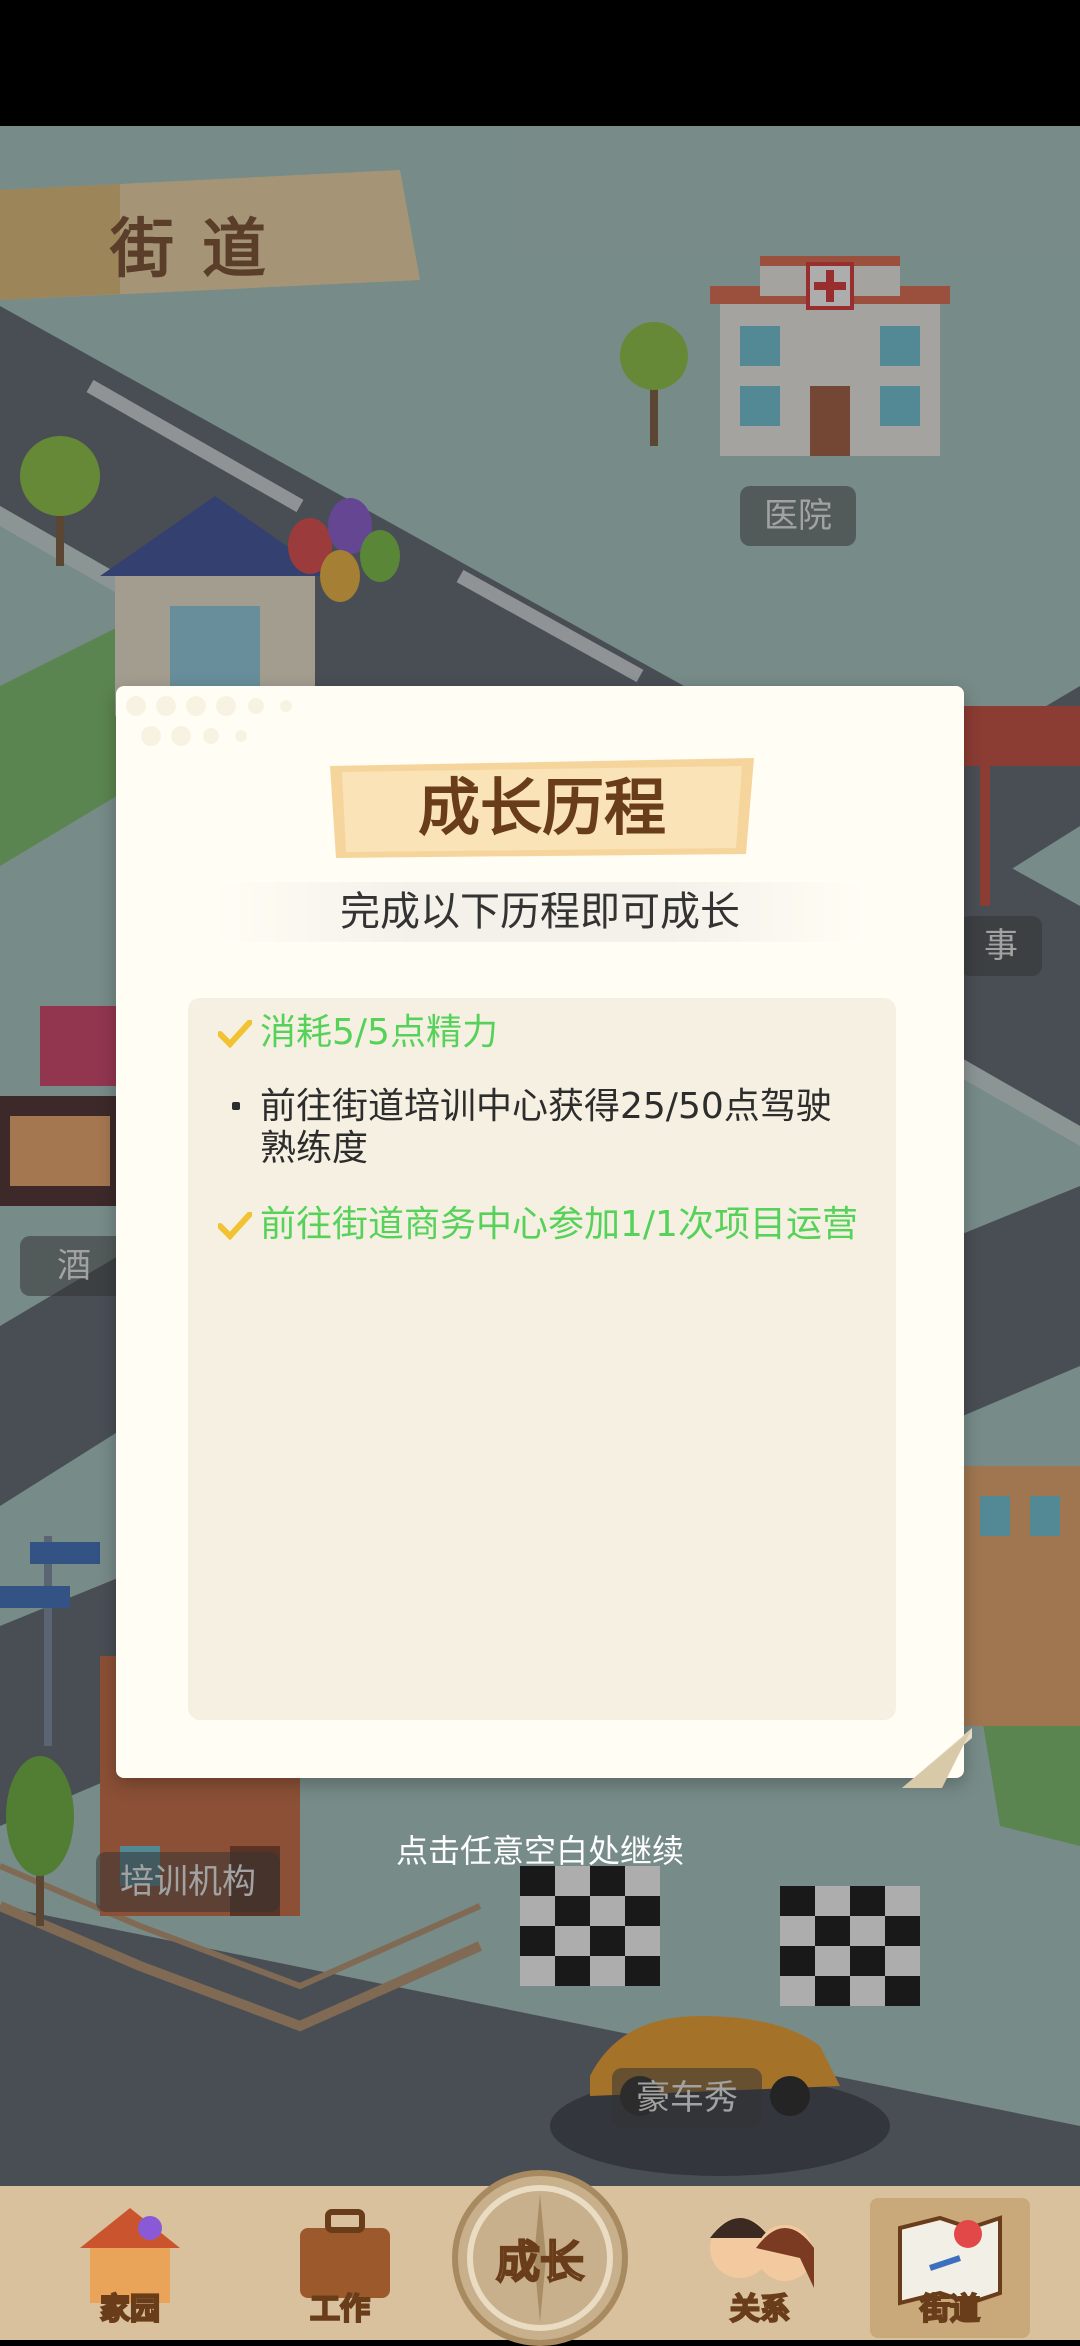 The image size is (1080, 2346). Describe the element at coordinates (540, 1849) in the screenshot. I see `continue-hint: 点击任意空白处继续` at that location.